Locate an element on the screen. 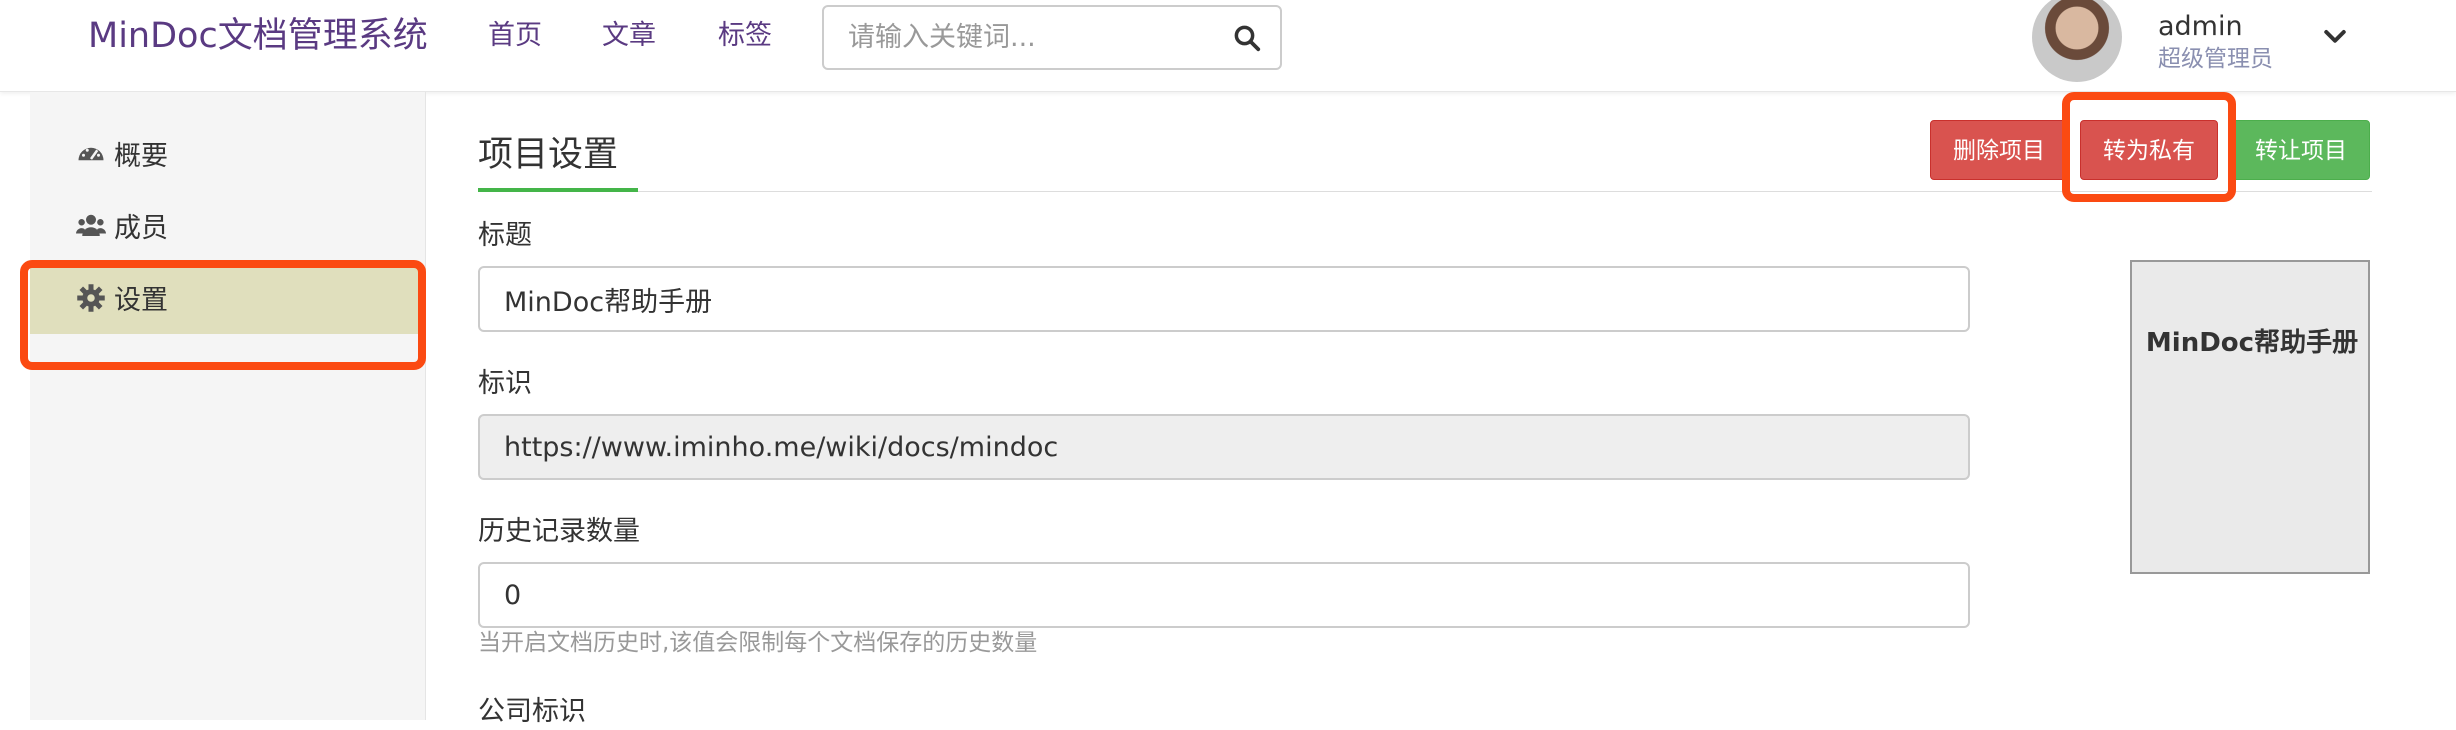 This screenshot has width=2456, height=730. dashboard-icon is located at coordinates (91, 154).